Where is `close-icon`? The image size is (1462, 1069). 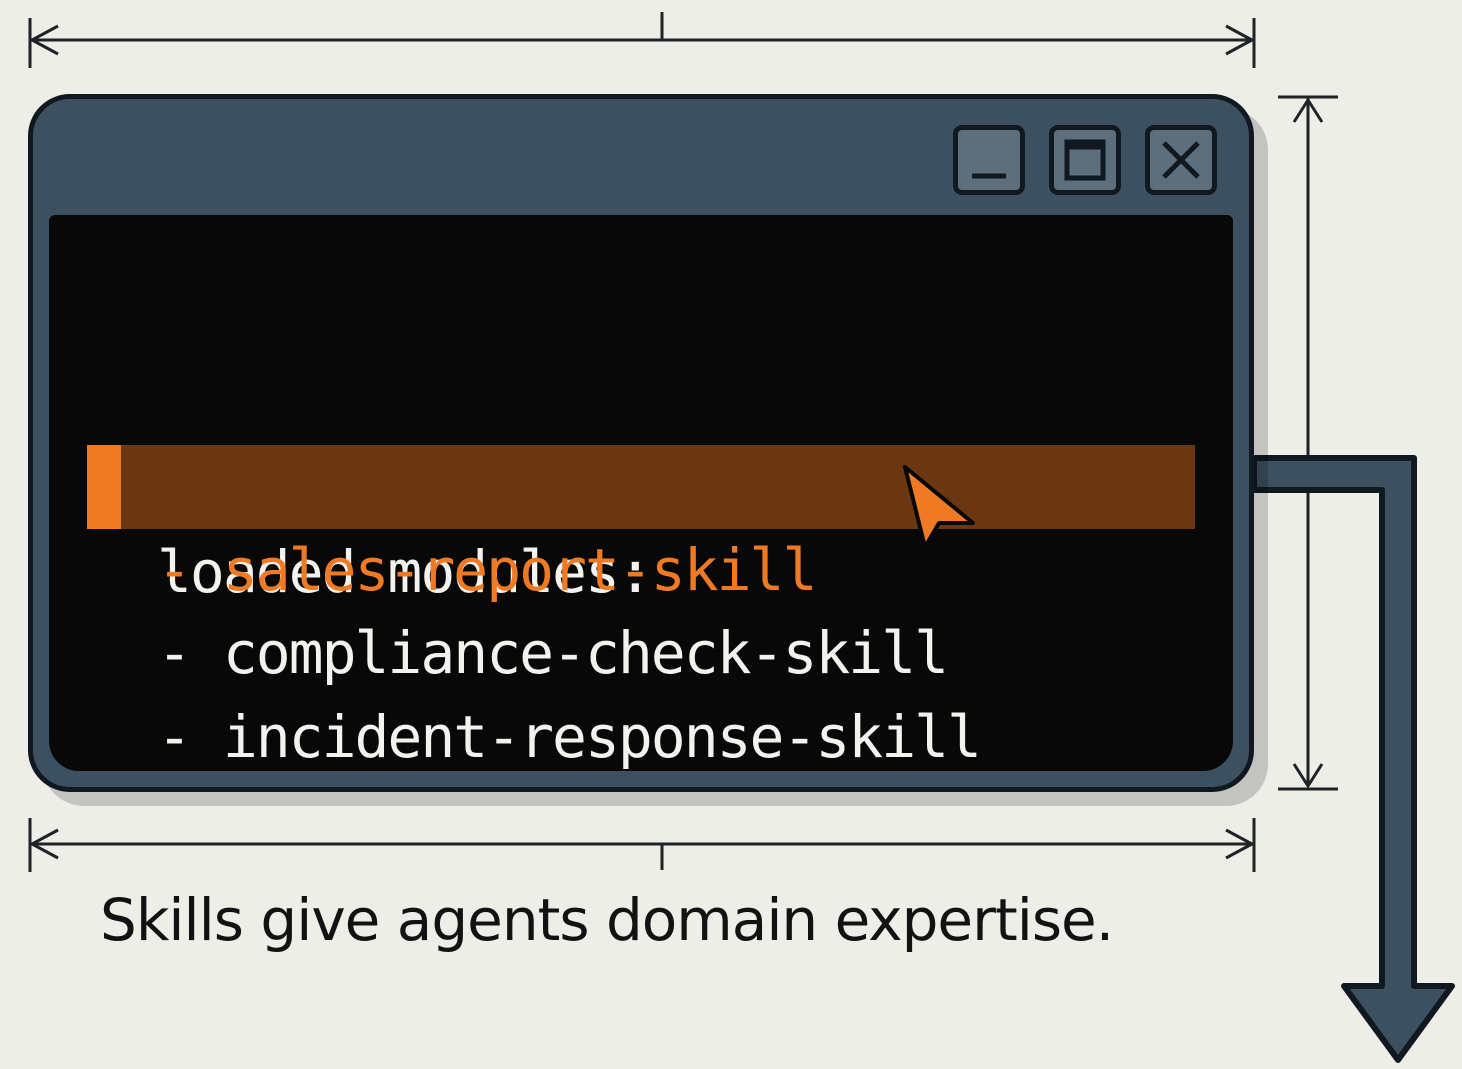 close-icon is located at coordinates (1181, 160).